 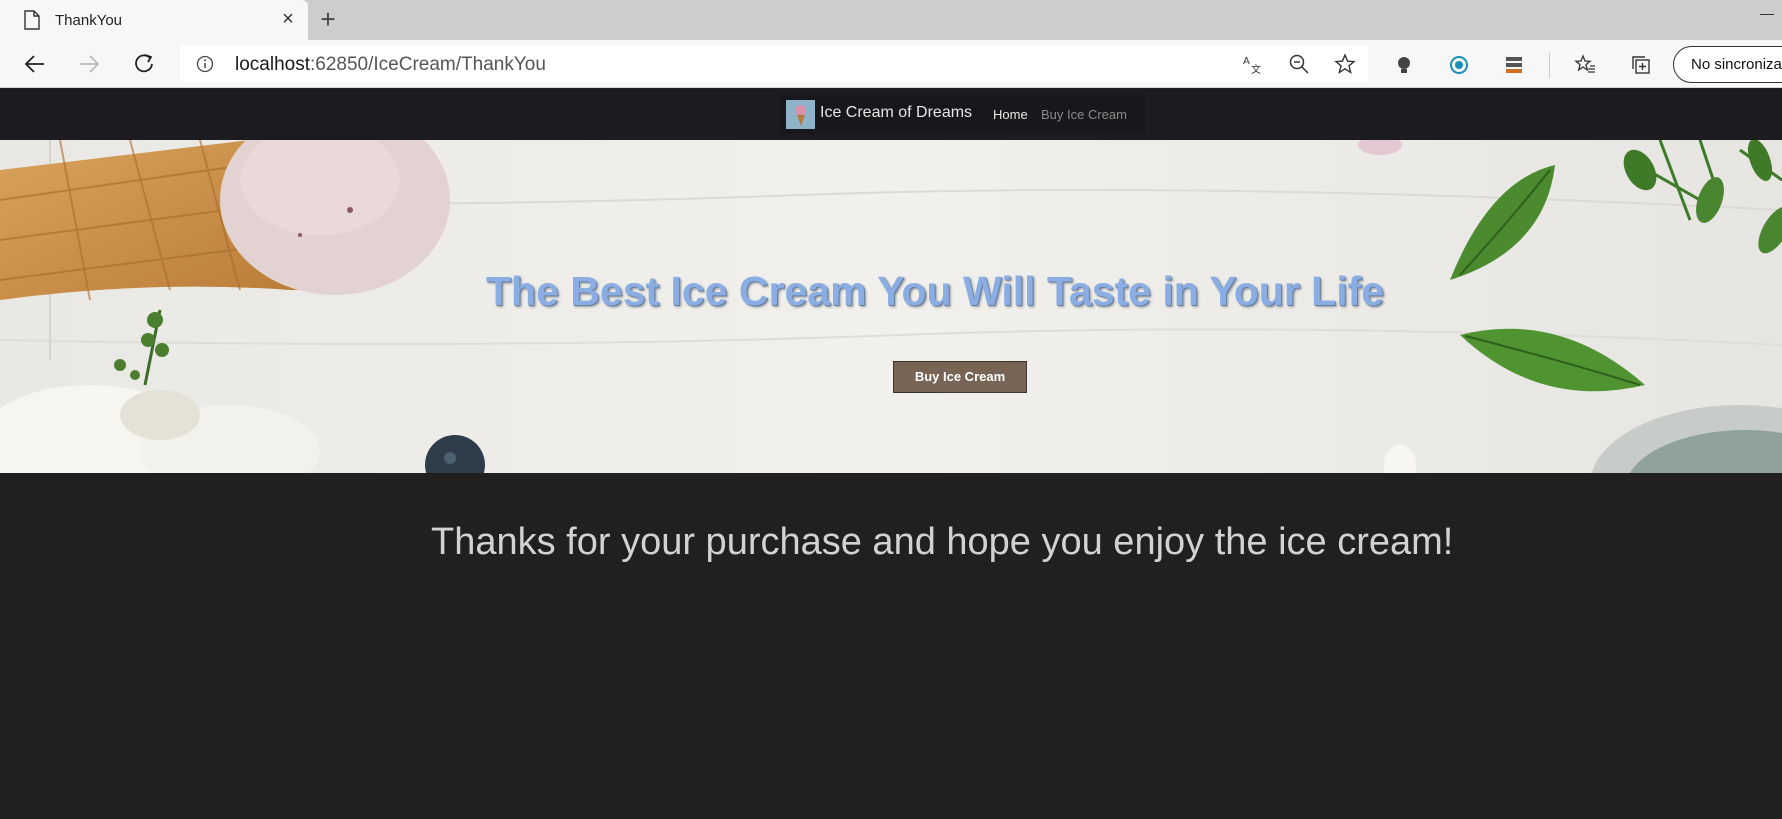 I want to click on forward-icon, so click(x=89, y=64).